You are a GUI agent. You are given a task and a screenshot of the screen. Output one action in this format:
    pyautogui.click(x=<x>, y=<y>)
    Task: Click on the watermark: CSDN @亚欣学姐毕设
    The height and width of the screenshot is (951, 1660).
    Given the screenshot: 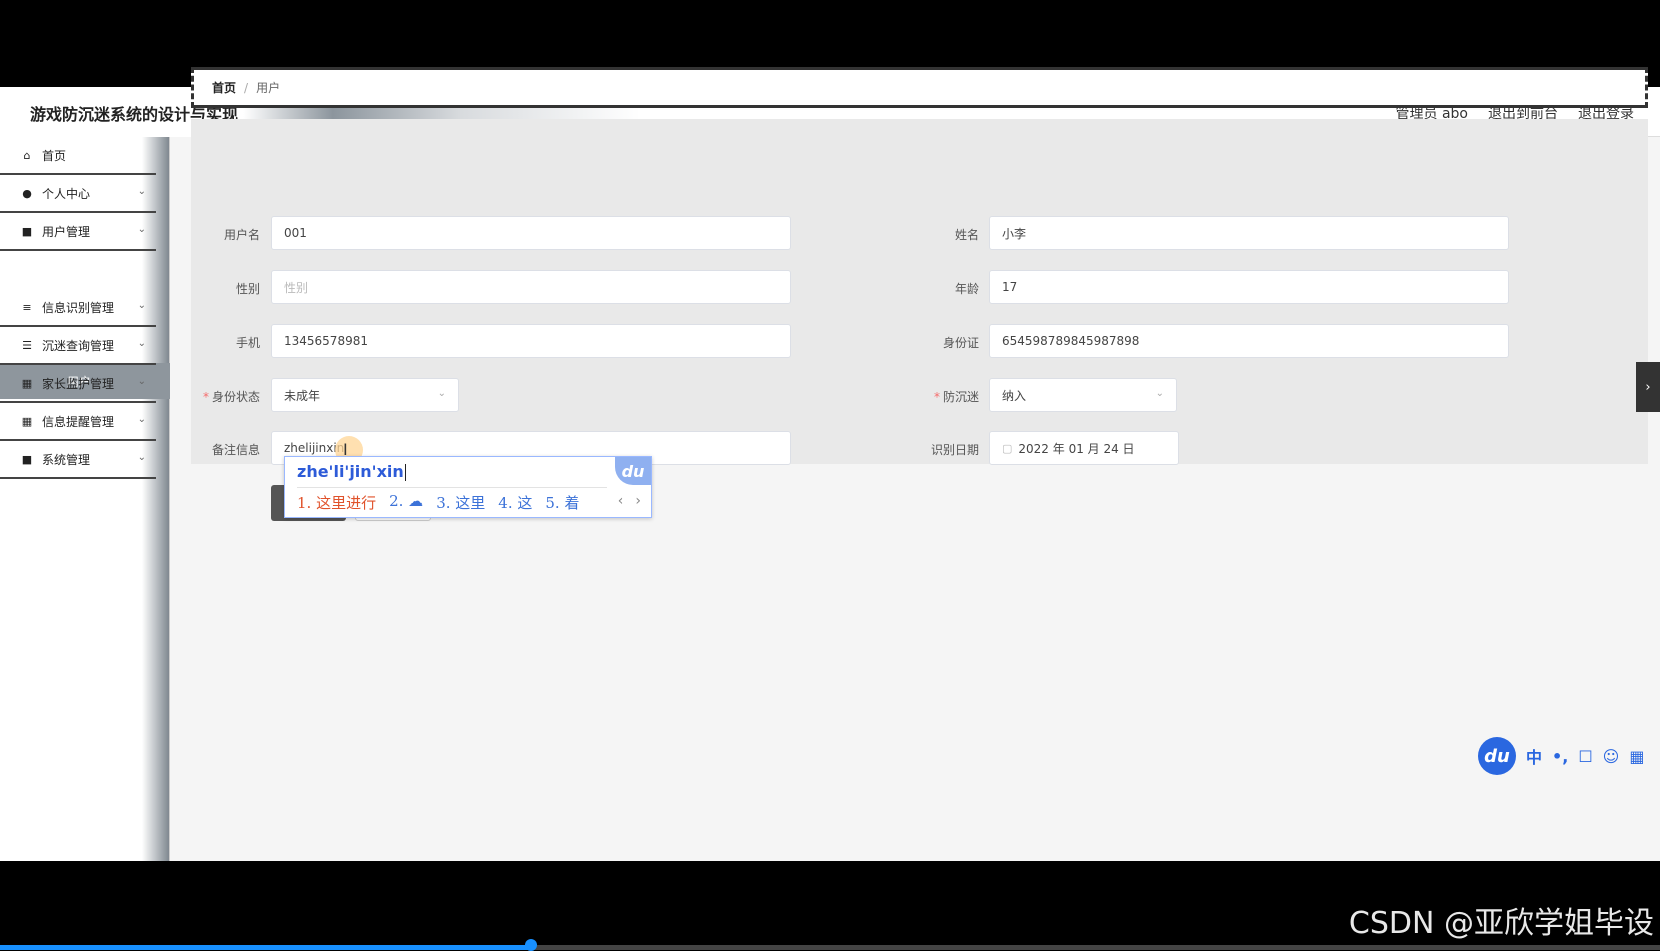 What is the action you would take?
    pyautogui.click(x=1501, y=923)
    